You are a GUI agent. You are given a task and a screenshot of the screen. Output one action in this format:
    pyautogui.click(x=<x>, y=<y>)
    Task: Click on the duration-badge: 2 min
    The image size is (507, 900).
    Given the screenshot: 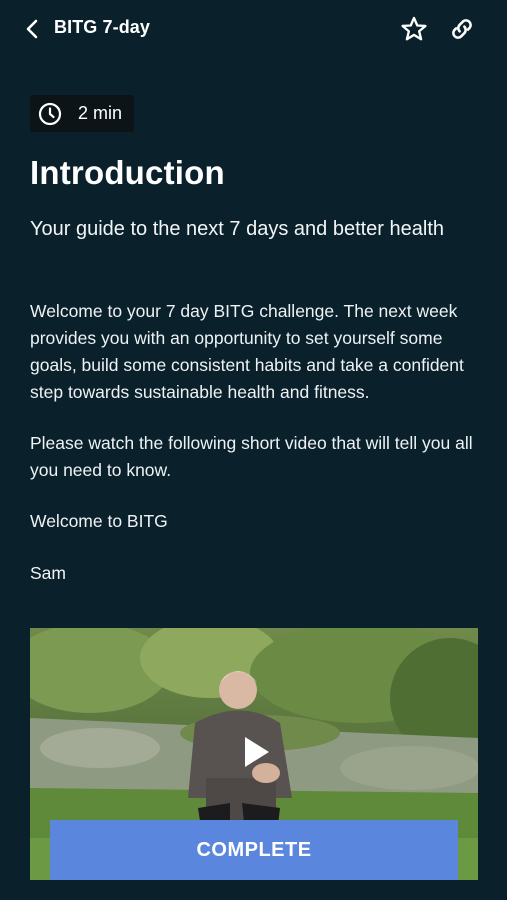 What is the action you would take?
    pyautogui.click(x=82, y=113)
    